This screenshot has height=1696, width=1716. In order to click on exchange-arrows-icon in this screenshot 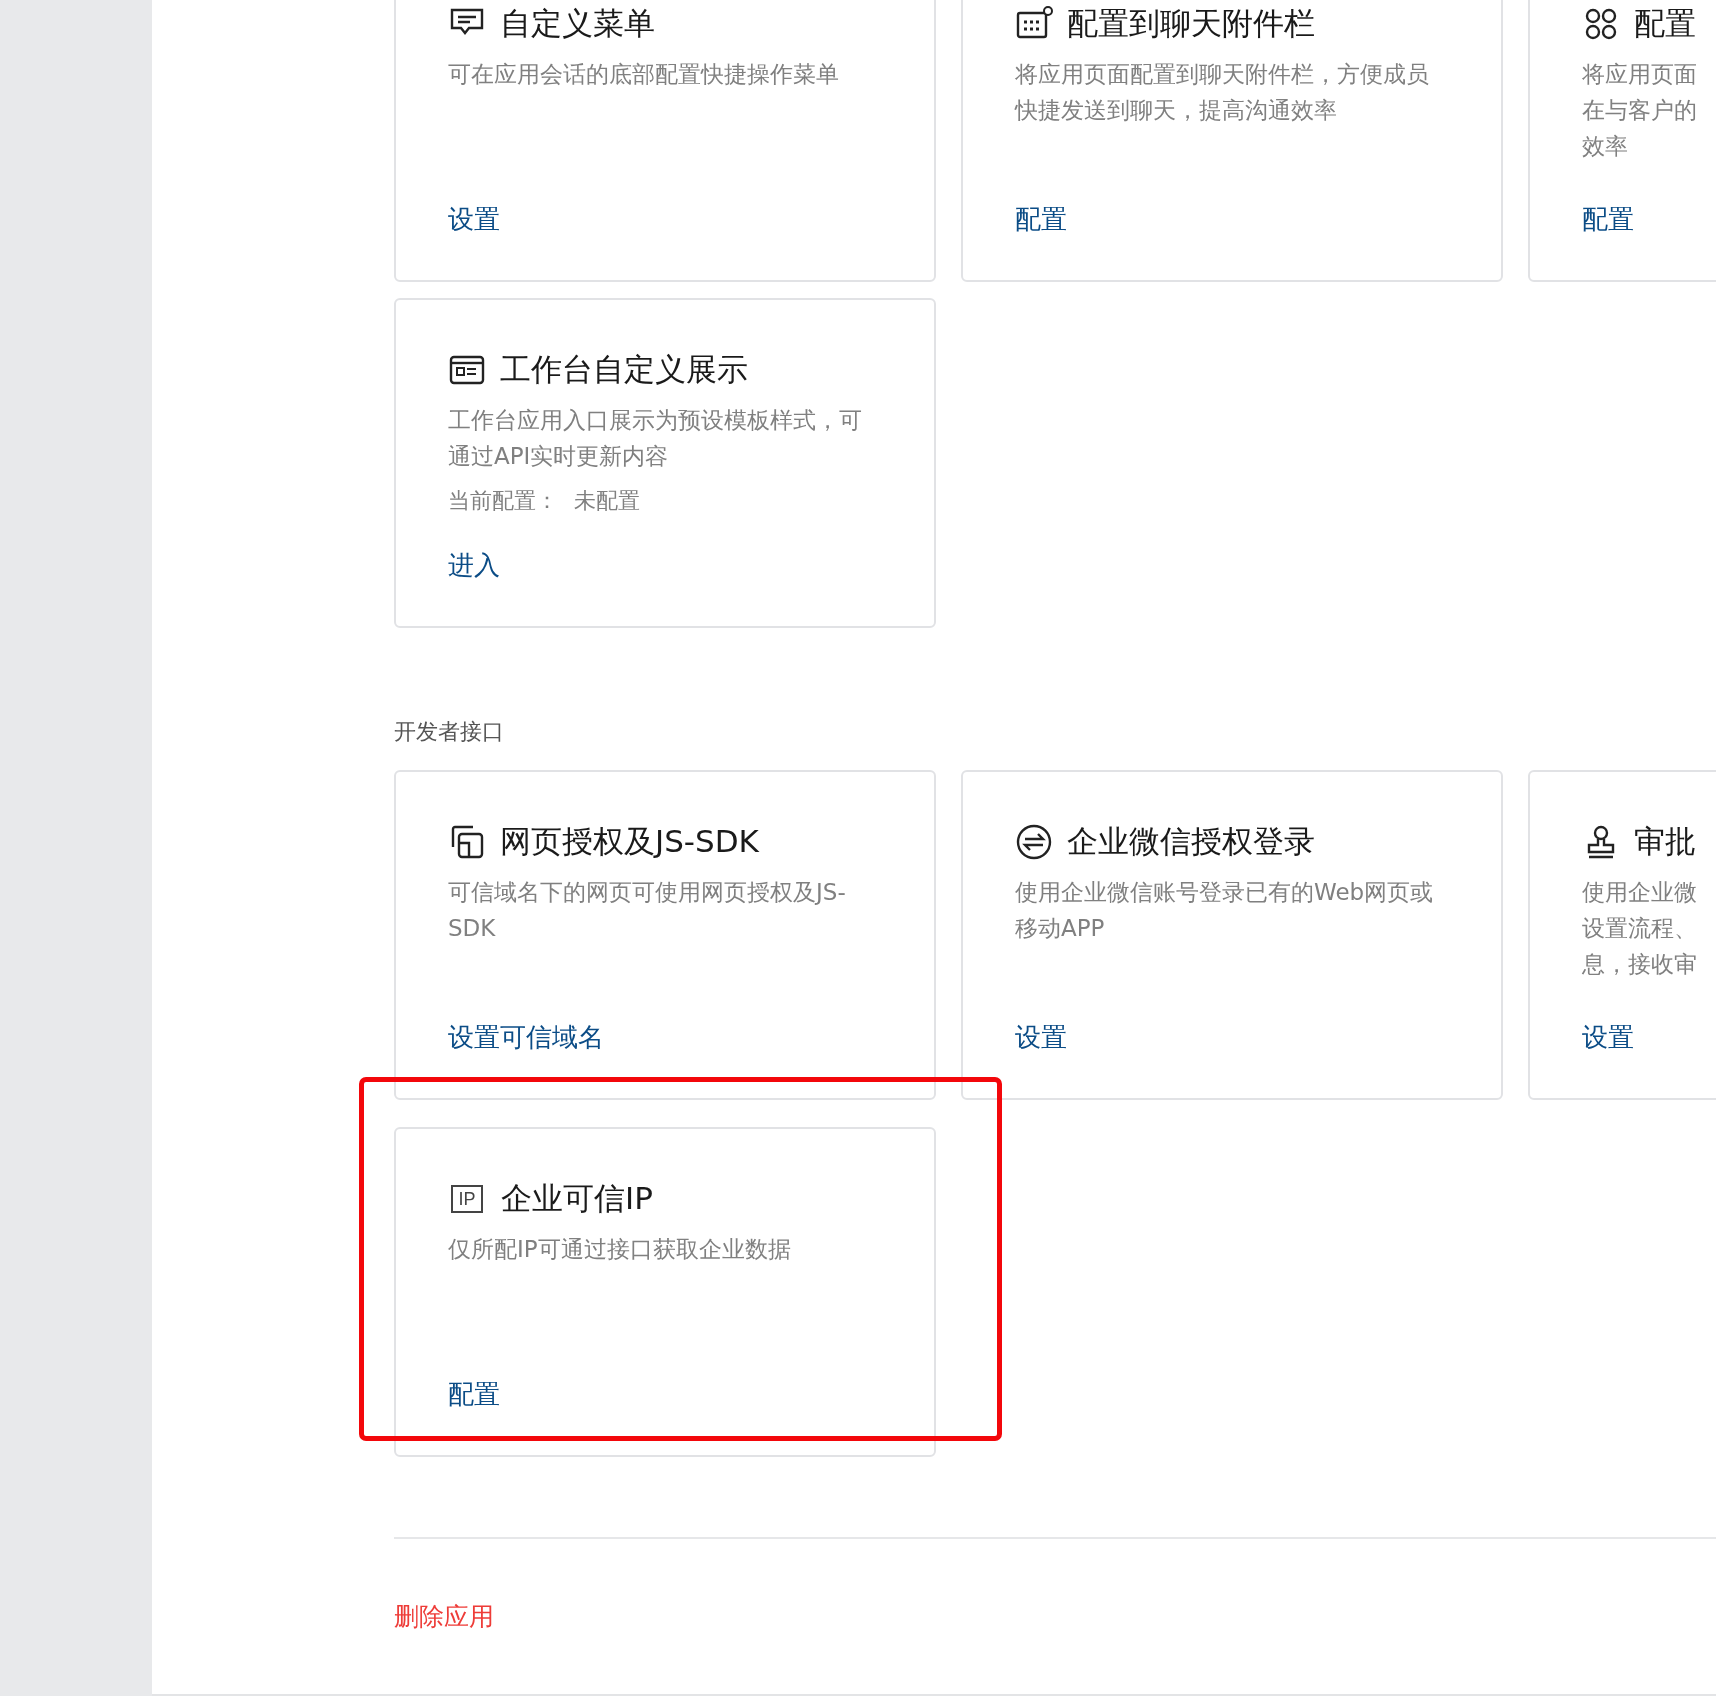, I will do `click(1034, 842)`.